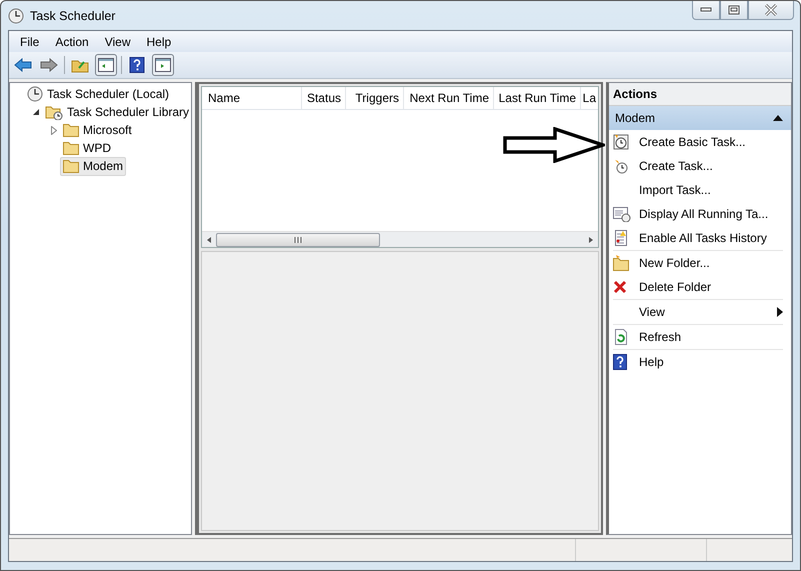 This screenshot has height=571, width=801. What do you see at coordinates (698, 362) in the screenshot?
I see `command-link: Help` at bounding box center [698, 362].